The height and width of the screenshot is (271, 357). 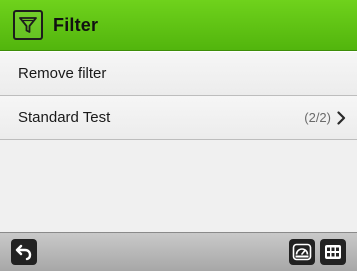 I want to click on list-item-label: Remove filter, so click(x=62, y=73).